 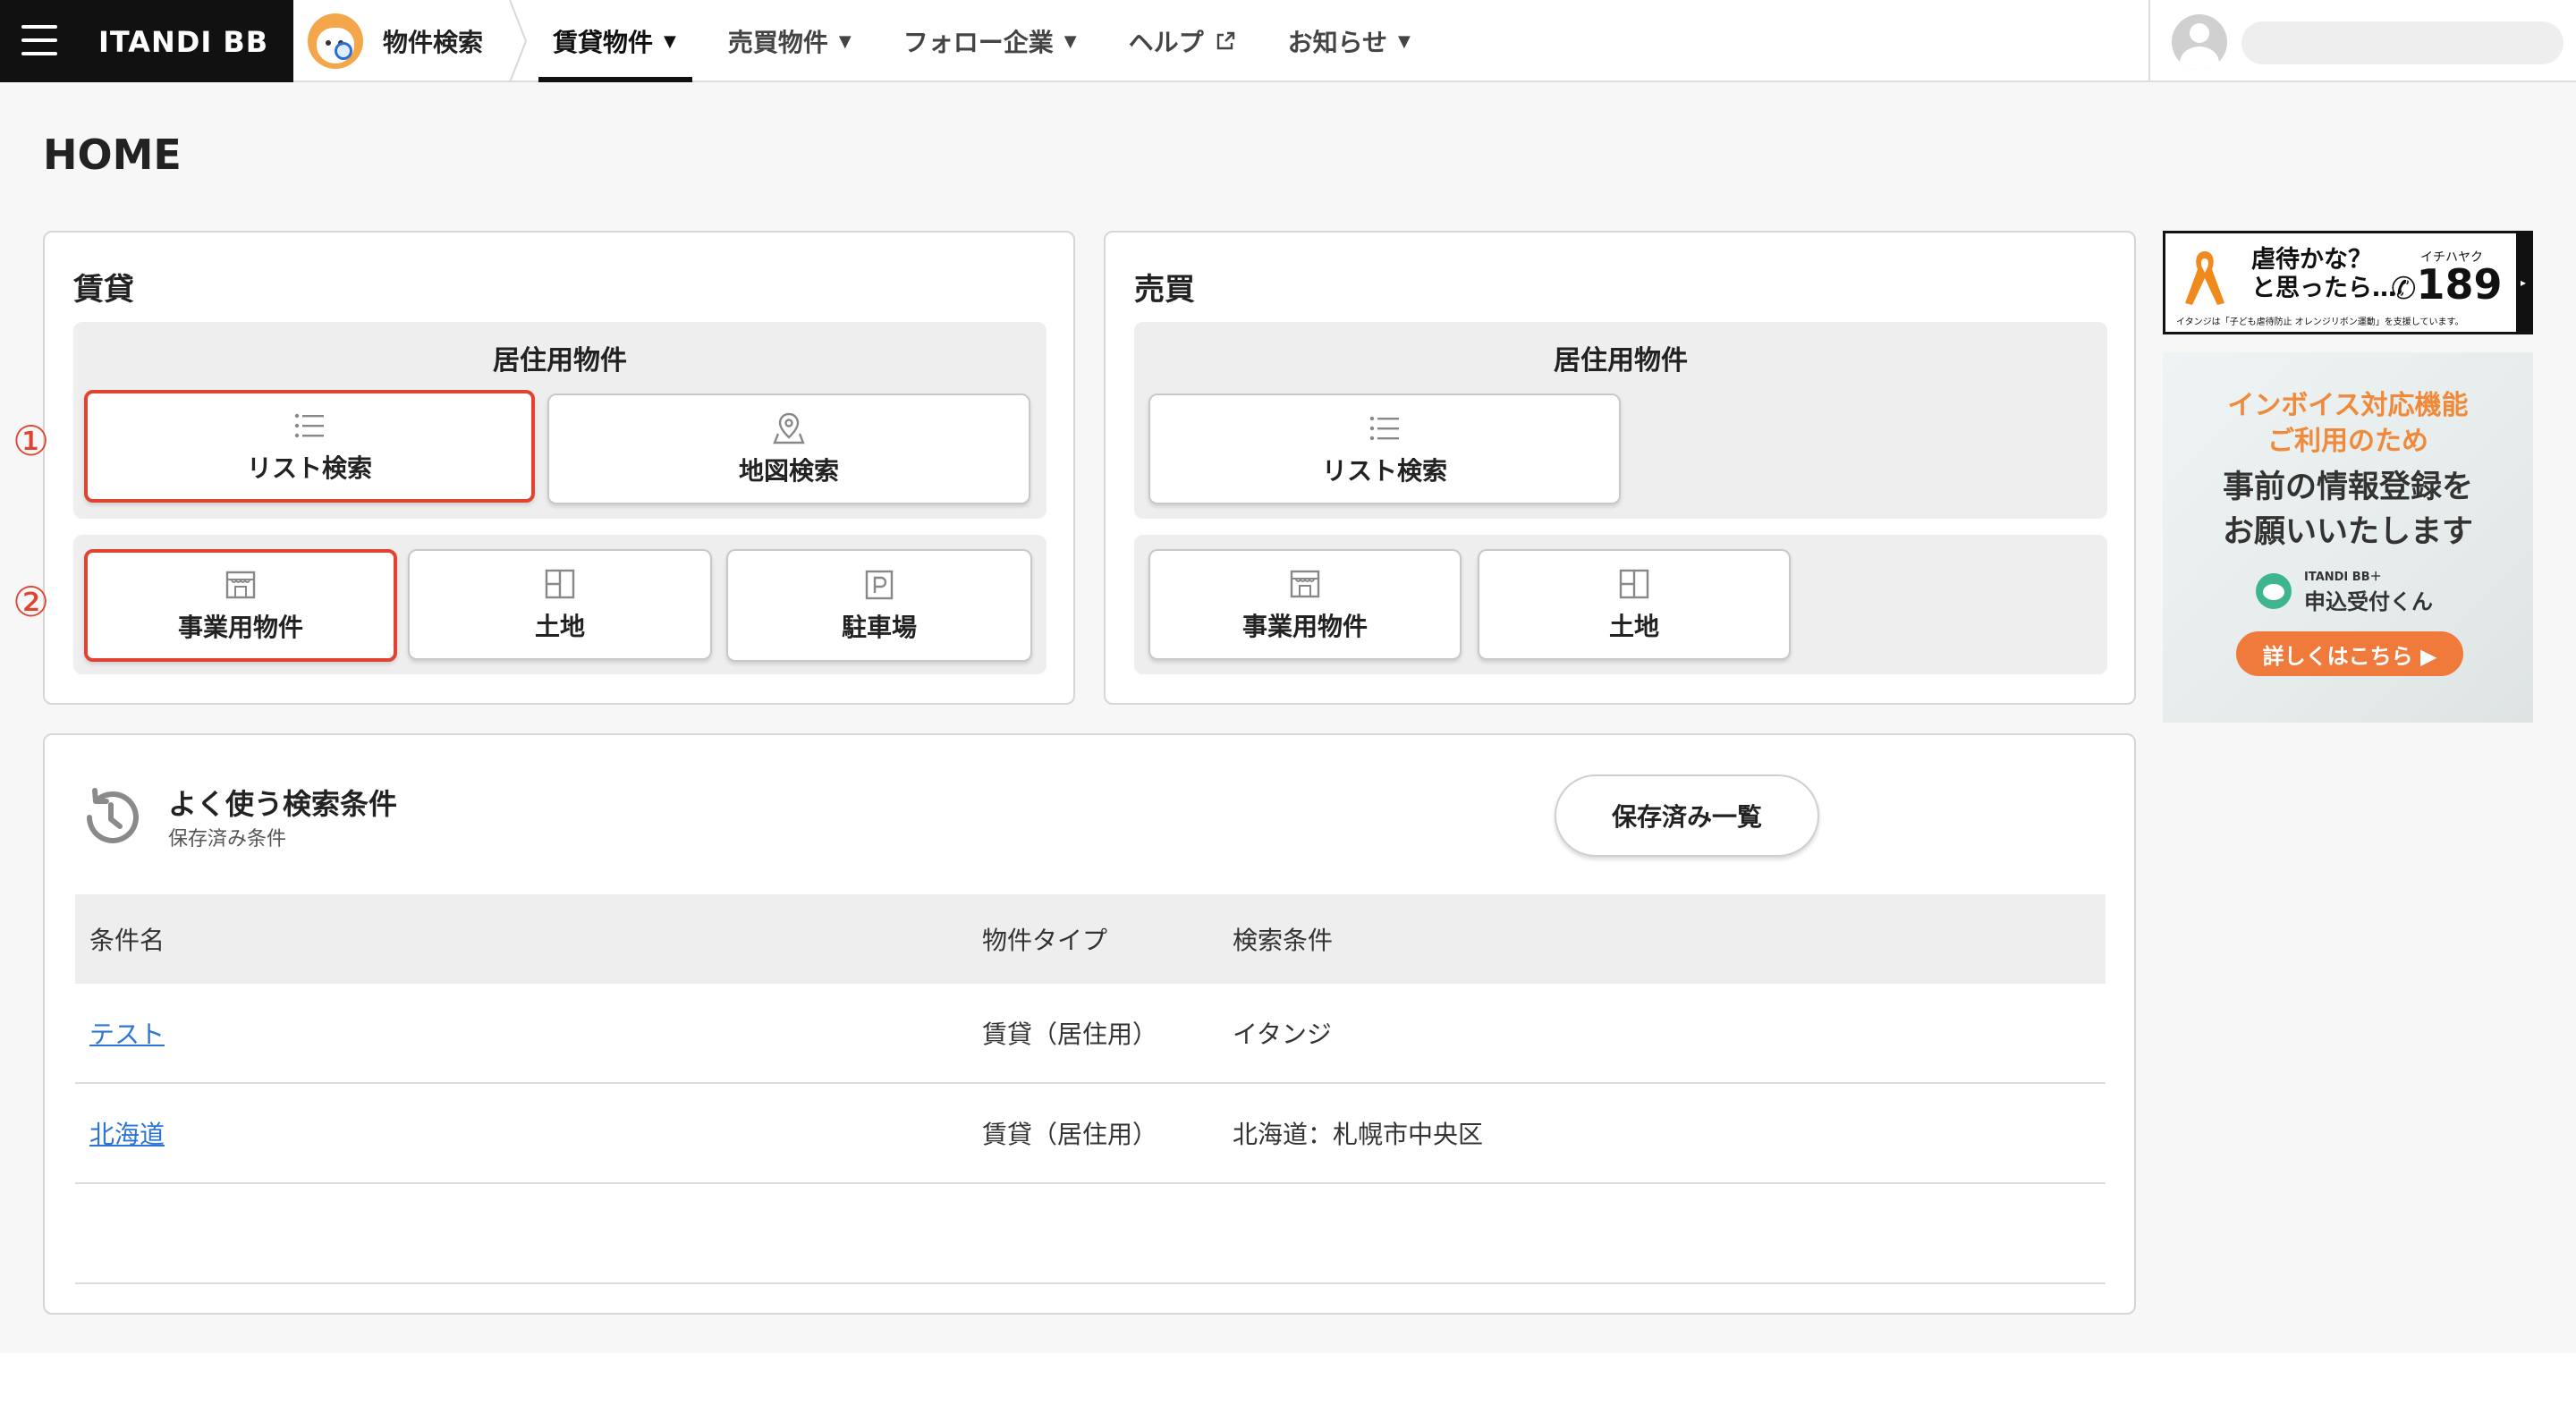 I want to click on annotation-marker-2: ②, so click(x=31, y=602).